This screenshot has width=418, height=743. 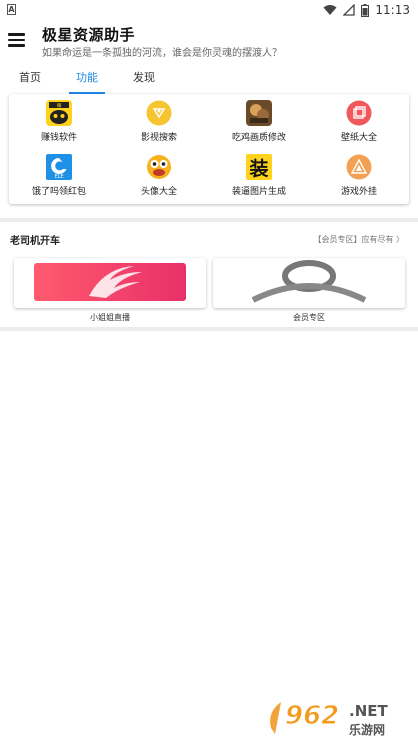 I want to click on function-label: 装逼图片生成, so click(x=258, y=192).